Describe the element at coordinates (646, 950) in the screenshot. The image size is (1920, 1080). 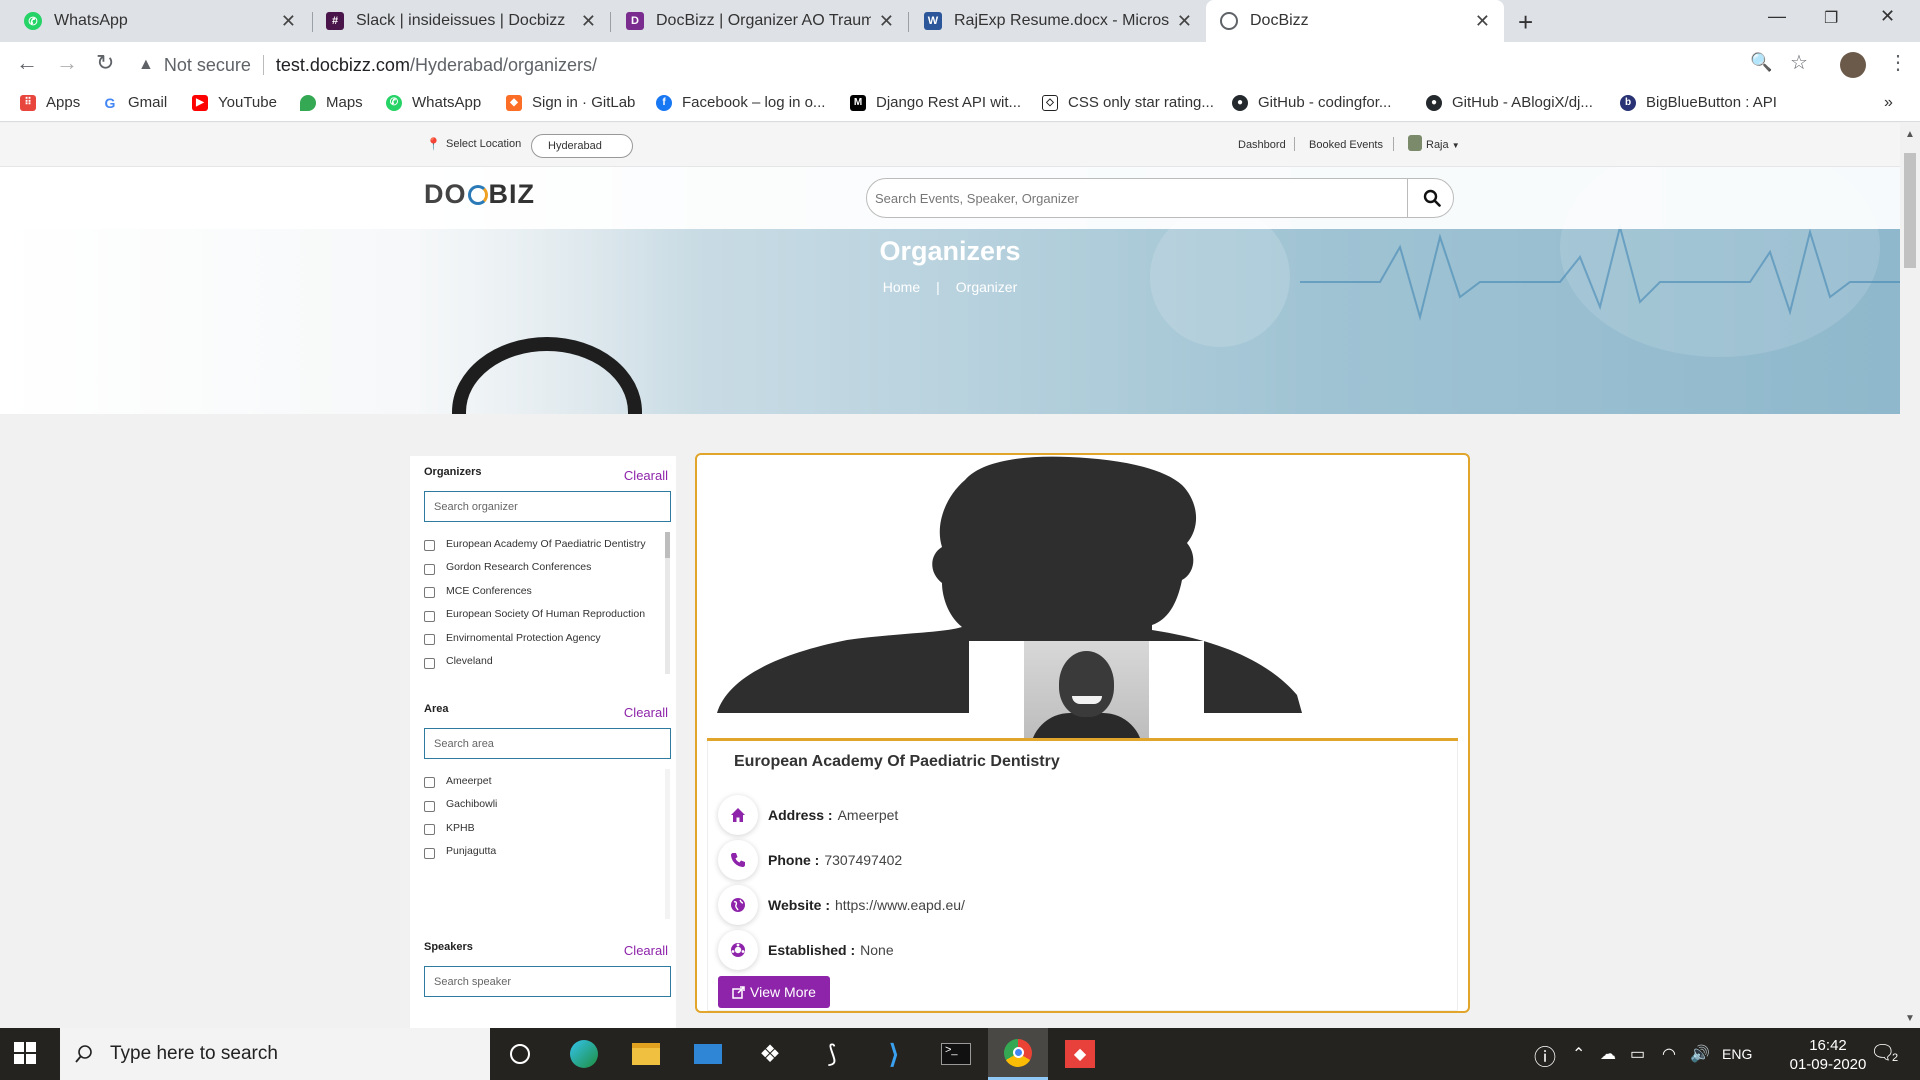
I see `clear-speakers-link: Clearall` at that location.